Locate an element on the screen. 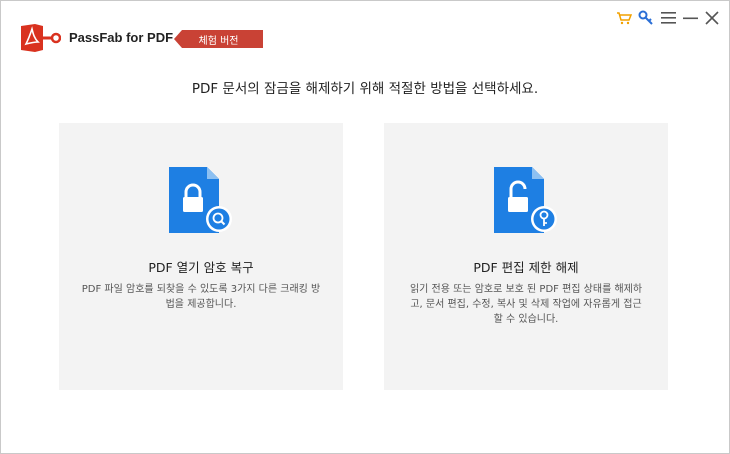  menu-icon is located at coordinates (668, 18).